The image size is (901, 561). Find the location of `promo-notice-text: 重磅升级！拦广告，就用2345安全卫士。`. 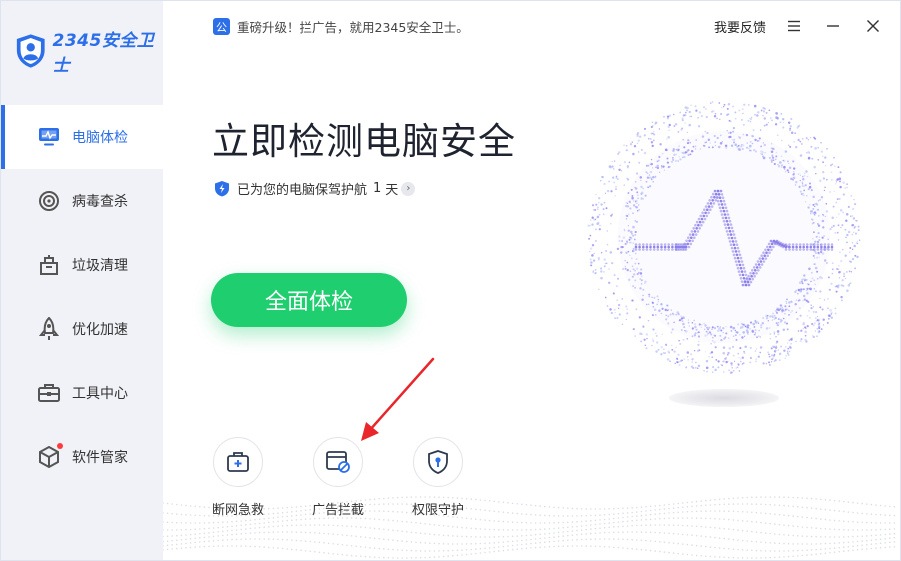

promo-notice-text: 重磅升级！拦广告，就用2345安全卫士。 is located at coordinates (353, 27).